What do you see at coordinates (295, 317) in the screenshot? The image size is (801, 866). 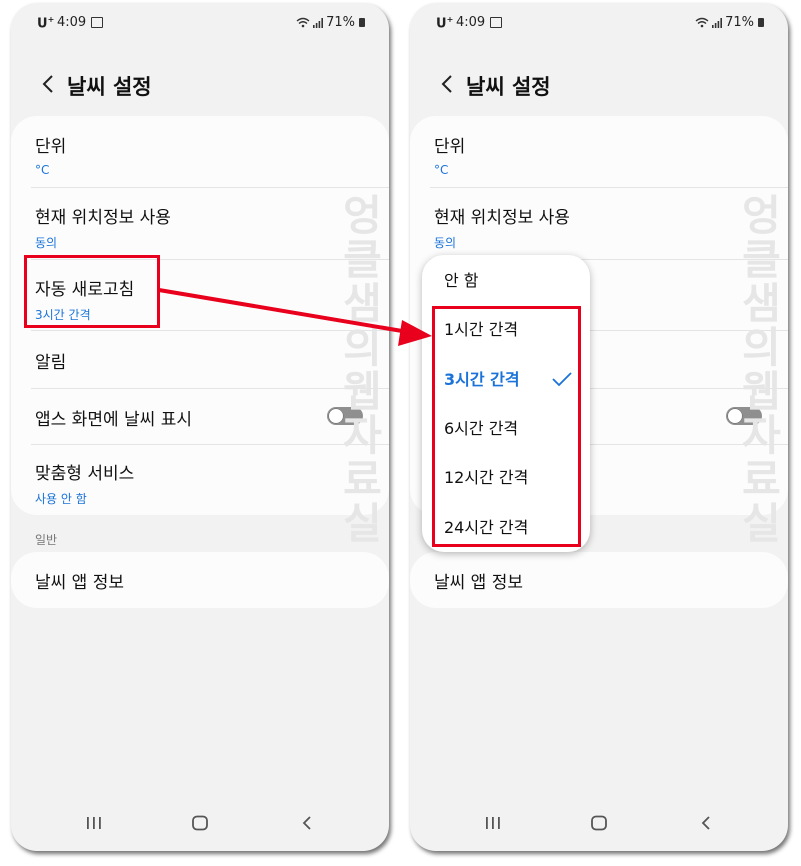 I see `arrow-annotation` at bounding box center [295, 317].